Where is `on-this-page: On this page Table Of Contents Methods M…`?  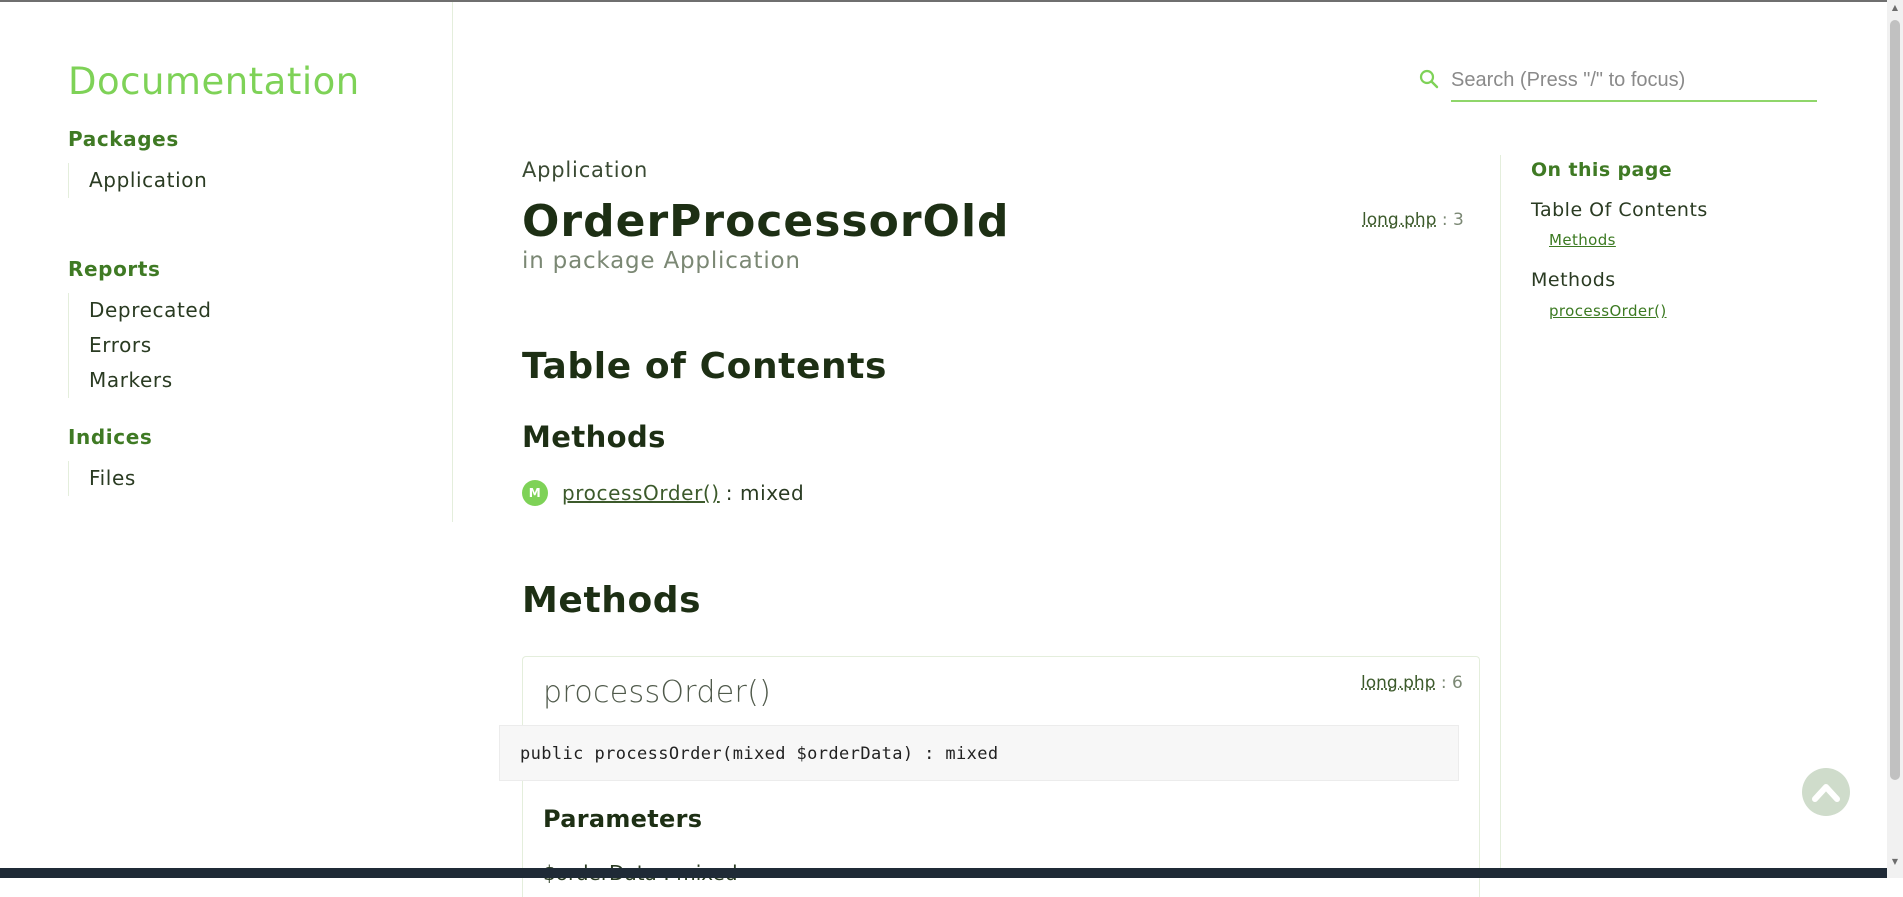 on-this-page: On this page Table Of Contents Methods M… is located at coordinates (1650, 515).